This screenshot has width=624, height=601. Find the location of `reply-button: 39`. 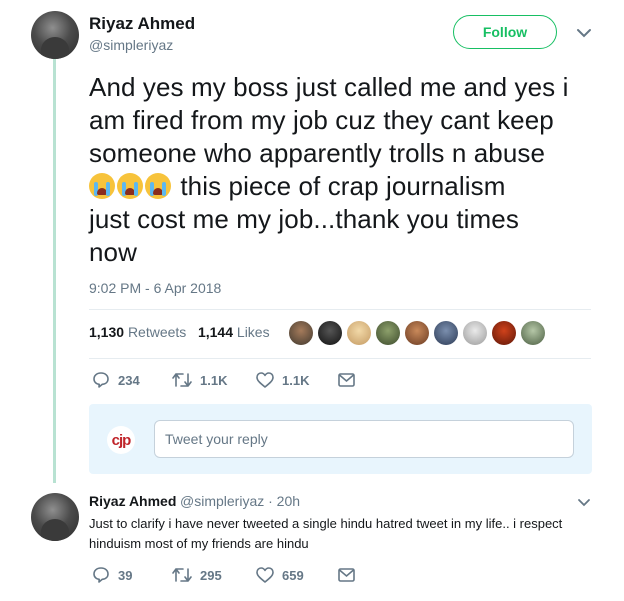

reply-button: 39 is located at coordinates (132, 575).